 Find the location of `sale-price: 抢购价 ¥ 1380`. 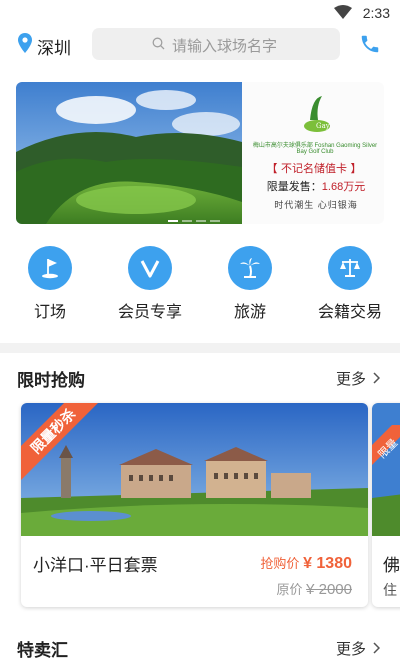

sale-price: 抢购价 ¥ 1380 is located at coordinates (306, 563).